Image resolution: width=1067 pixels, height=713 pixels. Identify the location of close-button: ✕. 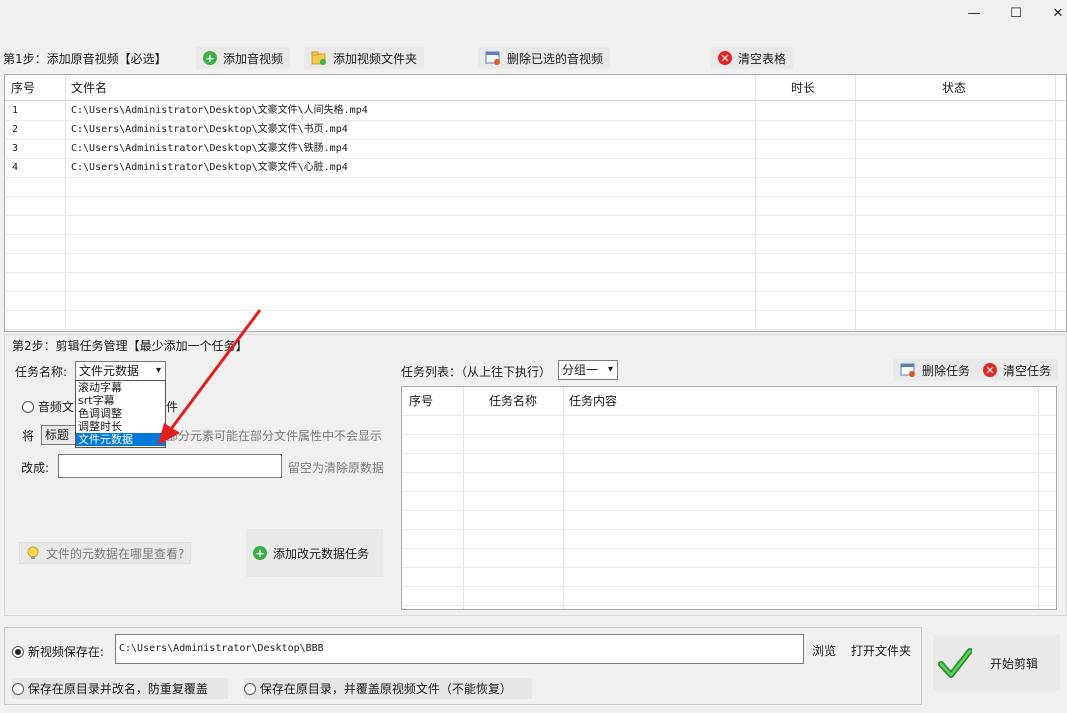
(1052, 13).